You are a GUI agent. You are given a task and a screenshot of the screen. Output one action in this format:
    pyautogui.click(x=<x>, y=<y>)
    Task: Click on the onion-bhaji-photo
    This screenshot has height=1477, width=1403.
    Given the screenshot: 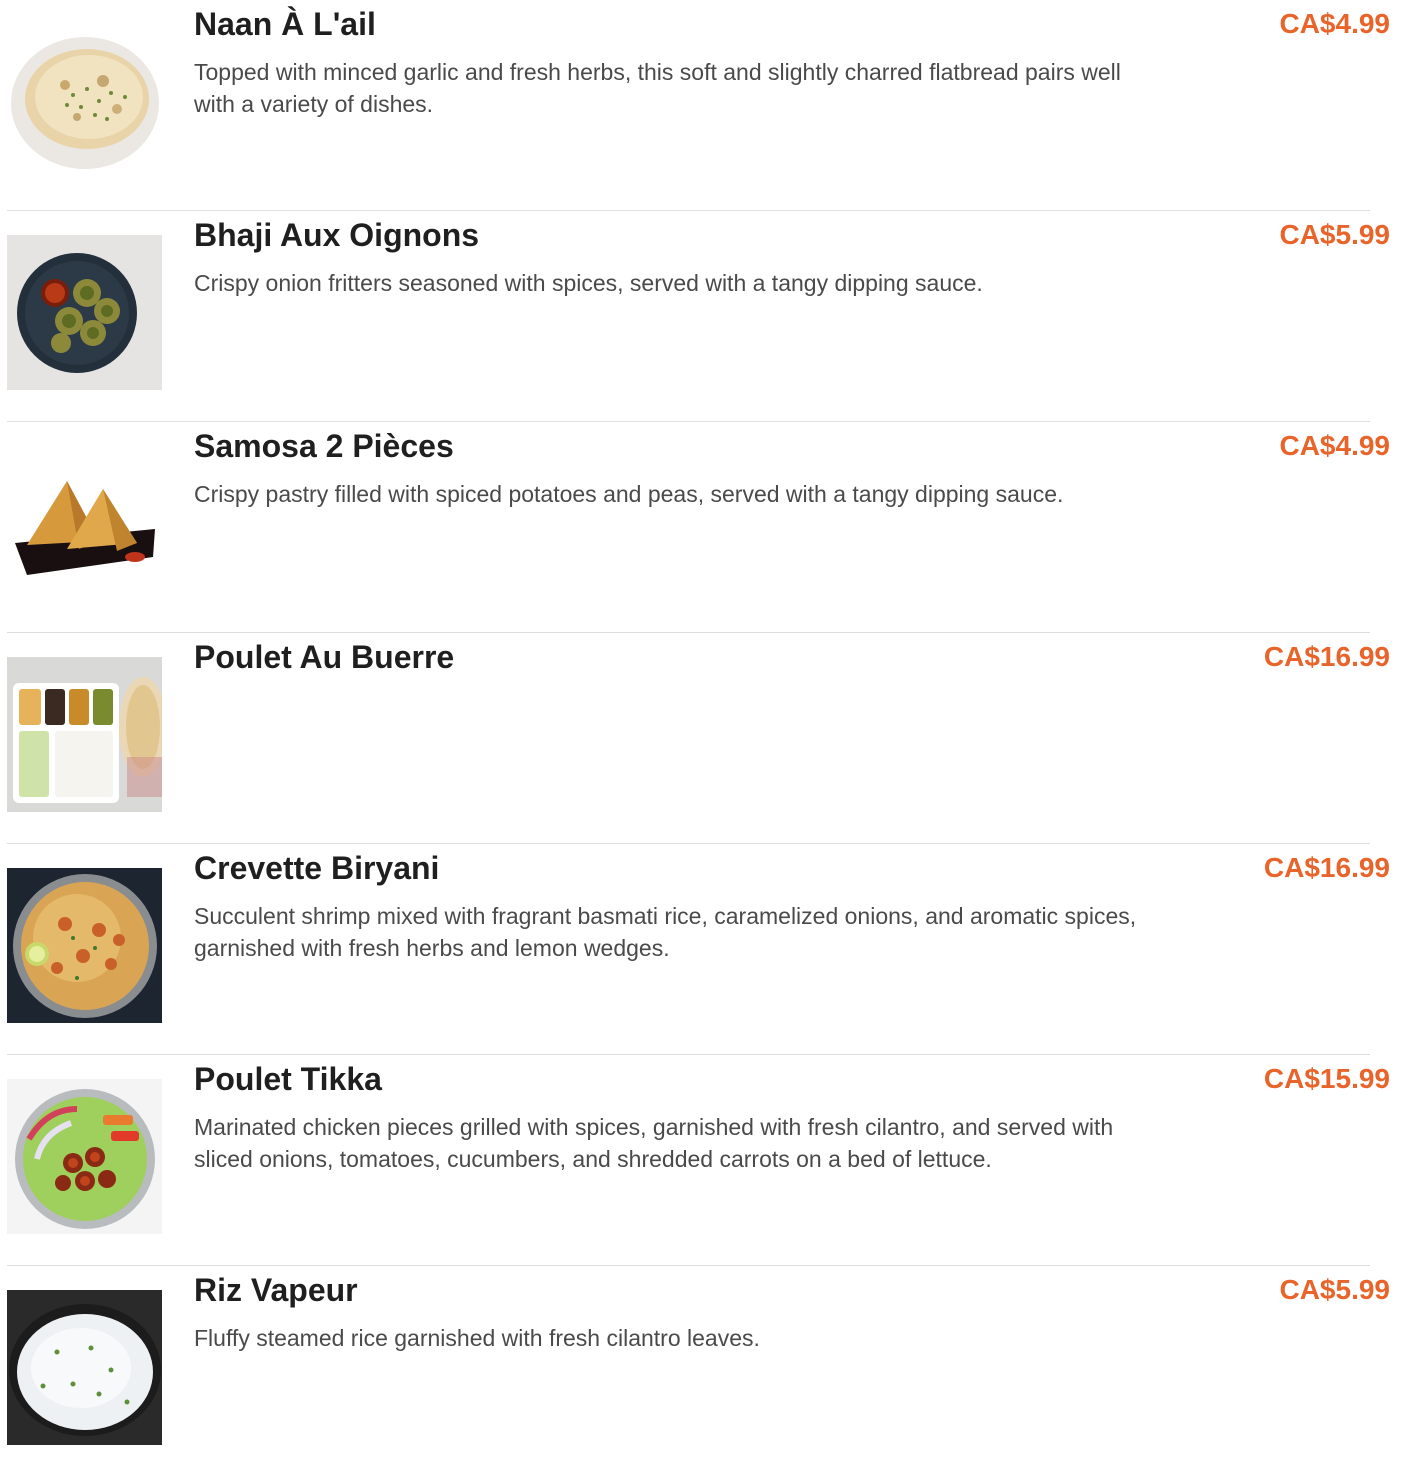 What is the action you would take?
    pyautogui.click(x=84, y=312)
    